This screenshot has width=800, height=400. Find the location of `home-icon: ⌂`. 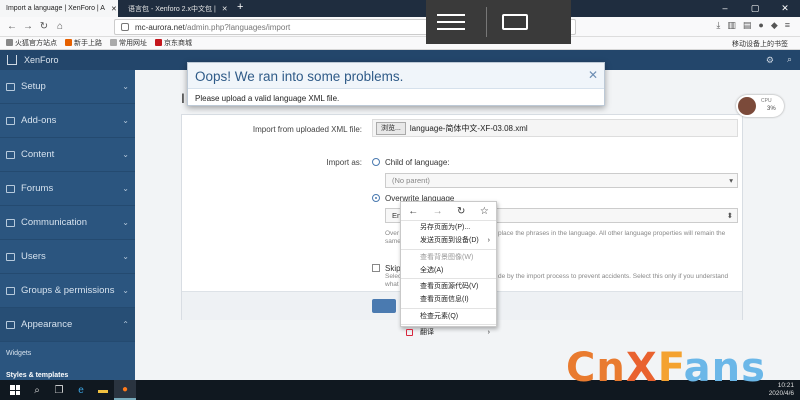

home-icon: ⌂ is located at coordinates (60, 26).